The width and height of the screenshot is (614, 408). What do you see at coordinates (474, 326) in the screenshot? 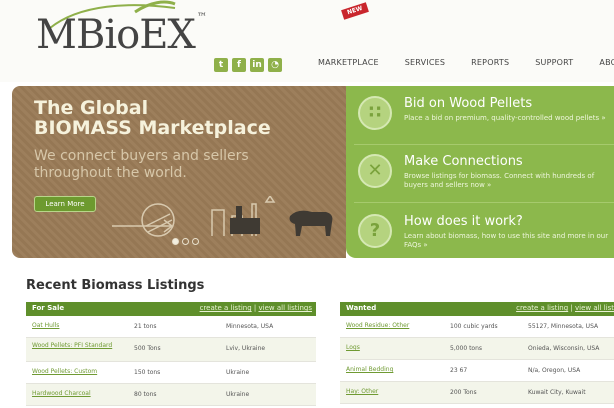
I see `listing-quantity: 100 cubic yards` at bounding box center [474, 326].